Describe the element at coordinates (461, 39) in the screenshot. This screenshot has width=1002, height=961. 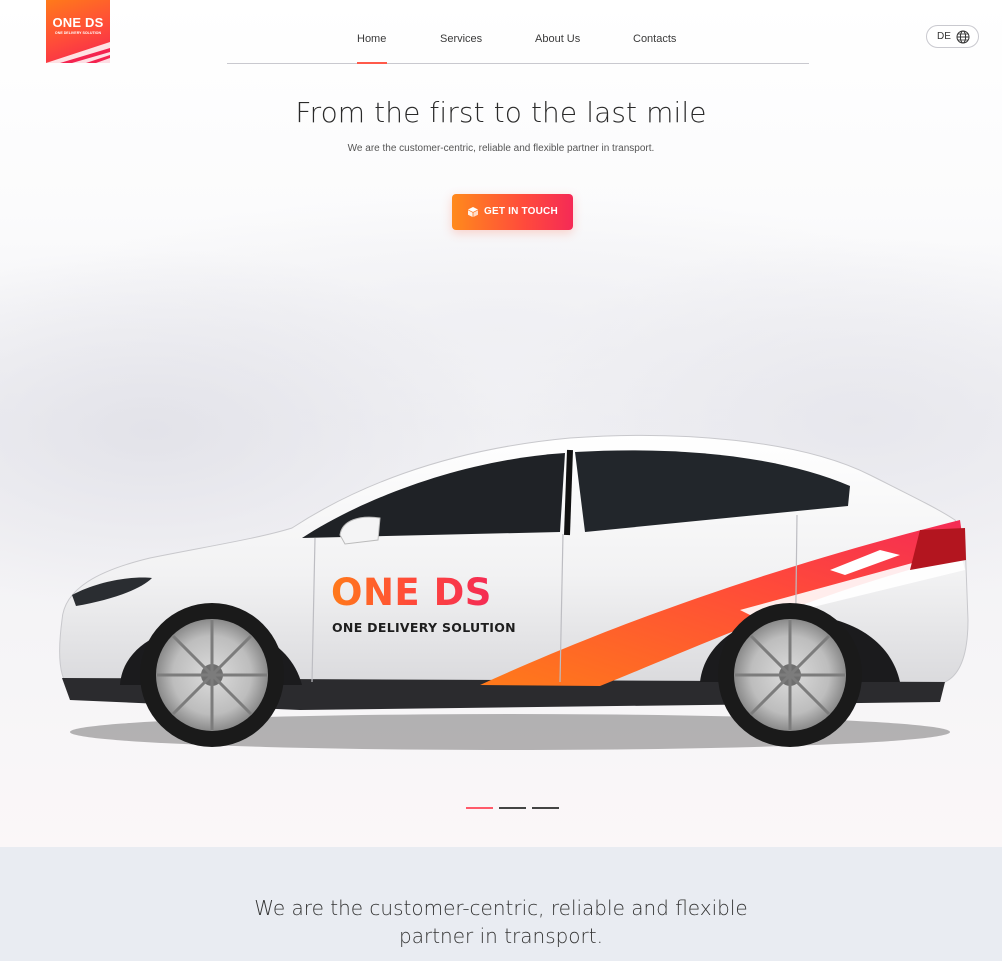
I see `nav-item-services: Services` at that location.